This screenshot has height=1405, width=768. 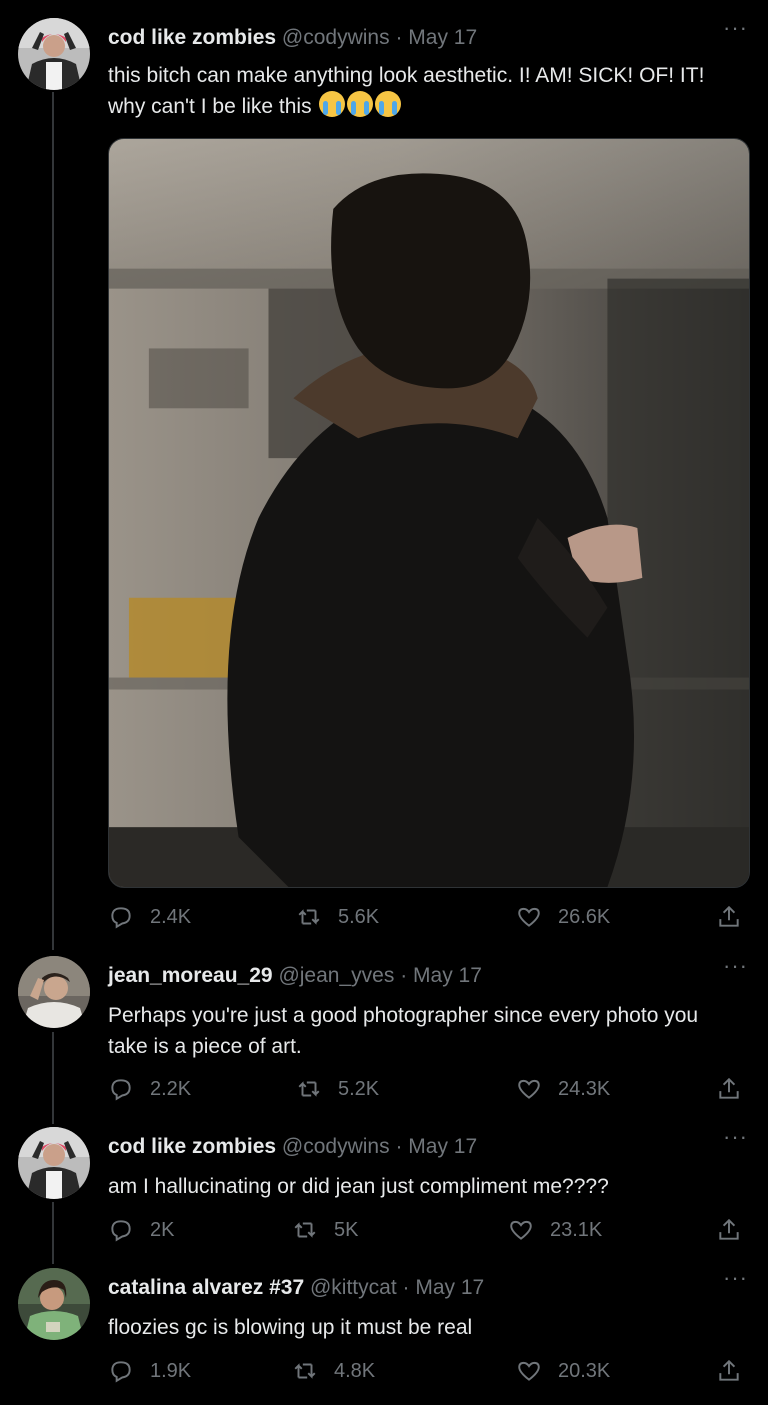 I want to click on retweet-button: 5.2K, so click(x=337, y=1089).